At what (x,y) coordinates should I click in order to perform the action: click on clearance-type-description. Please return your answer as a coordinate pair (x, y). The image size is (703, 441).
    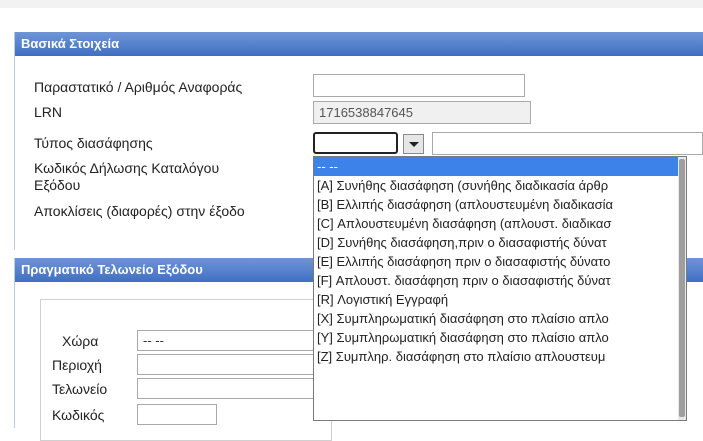
    Looking at the image, I should click on (567, 143).